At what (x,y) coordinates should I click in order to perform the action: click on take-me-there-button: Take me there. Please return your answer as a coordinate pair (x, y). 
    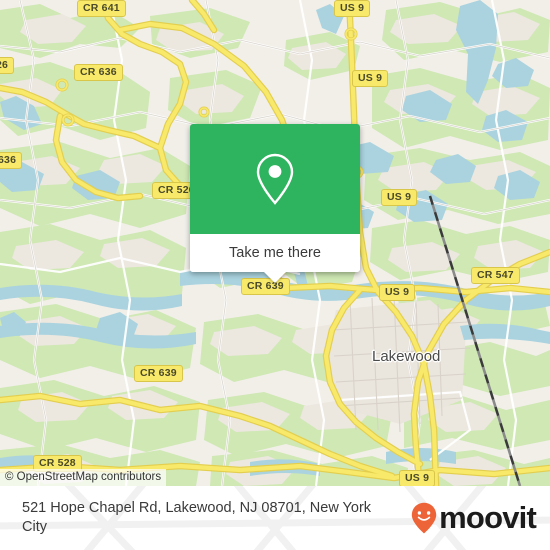
    Looking at the image, I should click on (275, 253).